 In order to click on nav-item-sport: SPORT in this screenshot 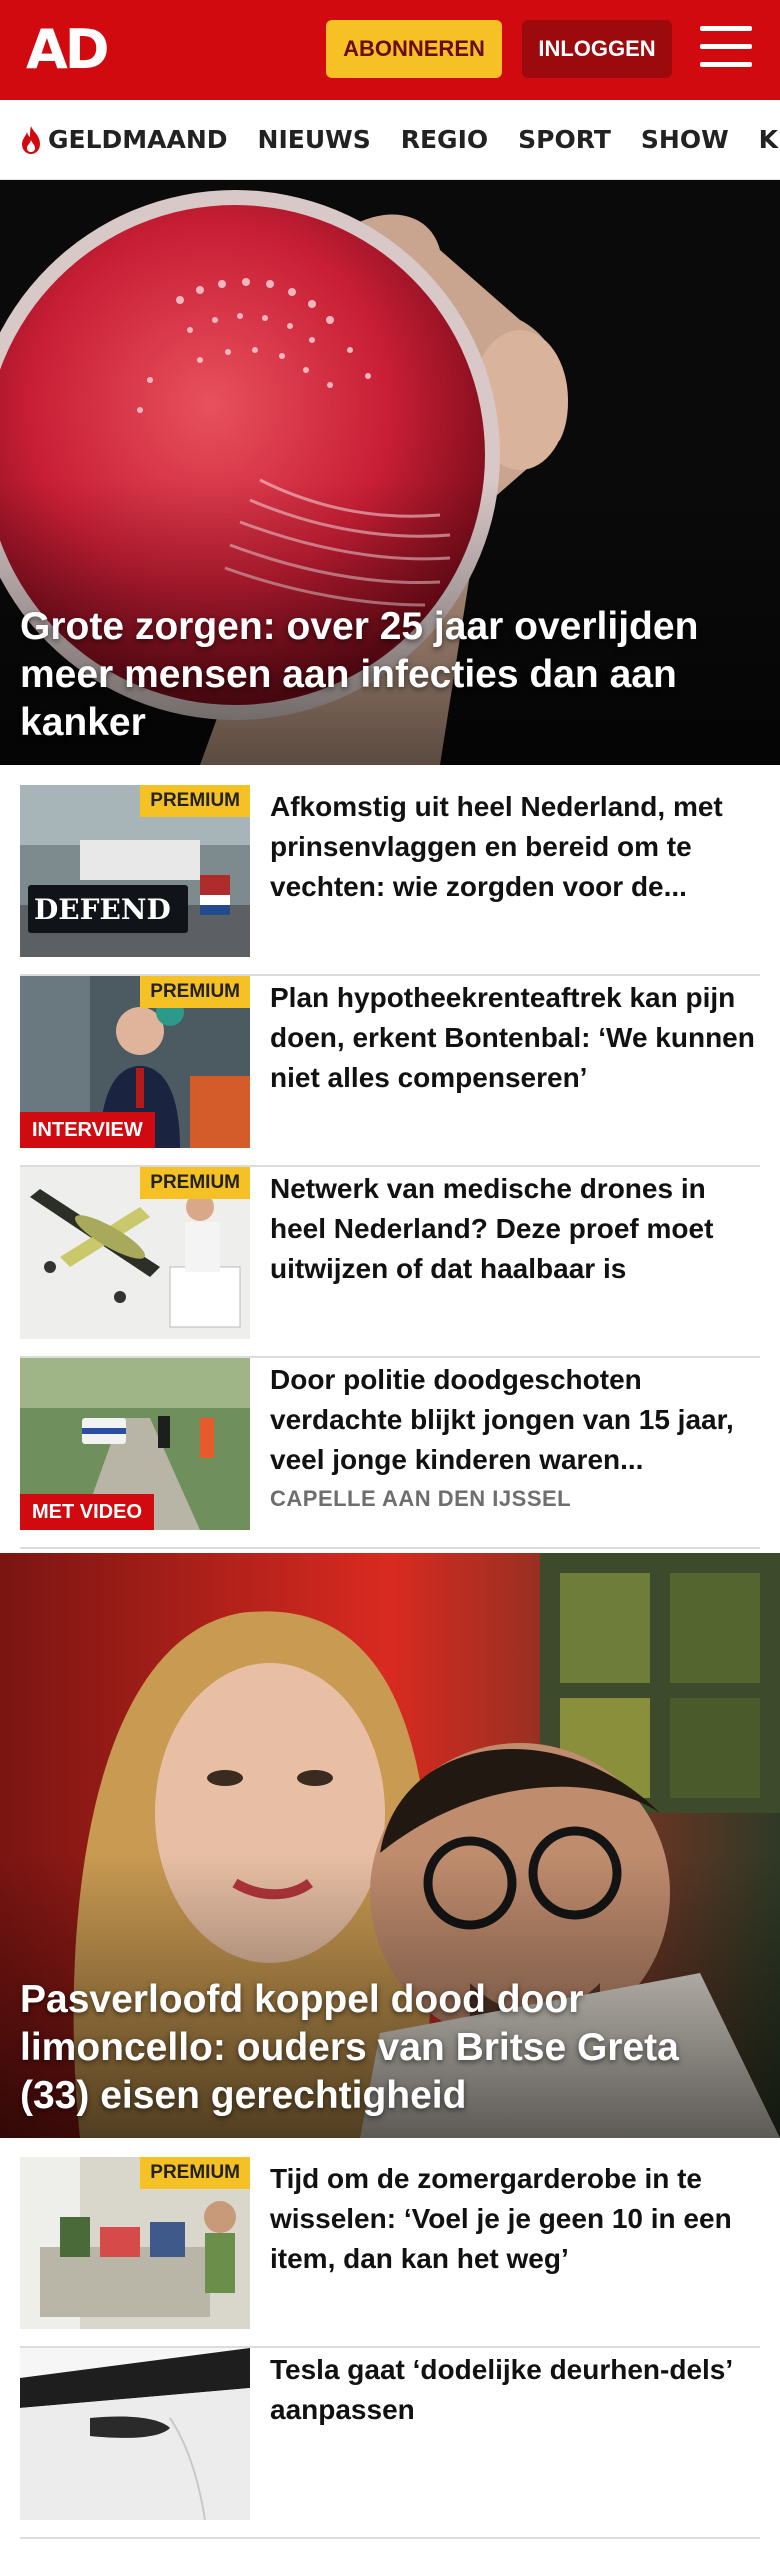, I will do `click(564, 139)`.